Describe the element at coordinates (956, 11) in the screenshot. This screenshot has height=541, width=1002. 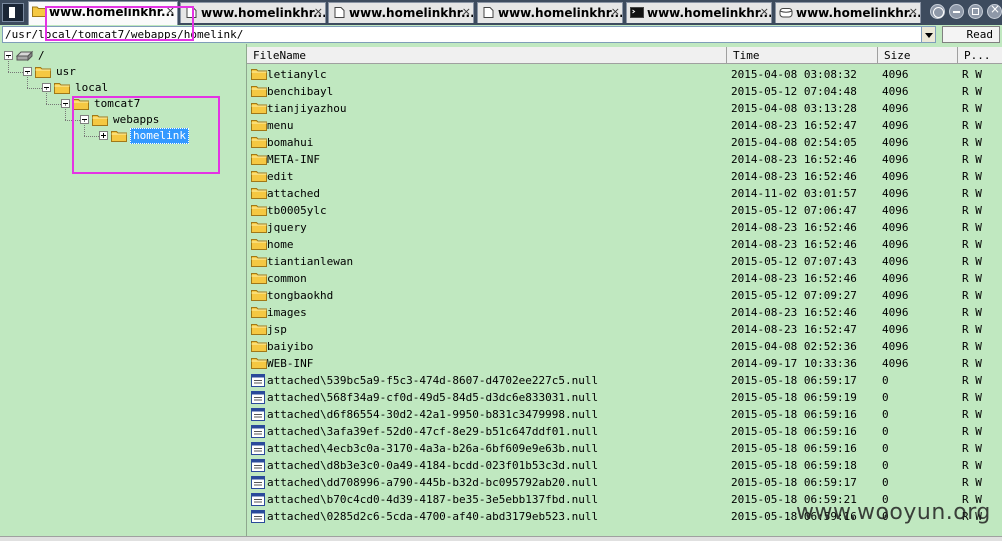
I see `minimize-icon` at that location.